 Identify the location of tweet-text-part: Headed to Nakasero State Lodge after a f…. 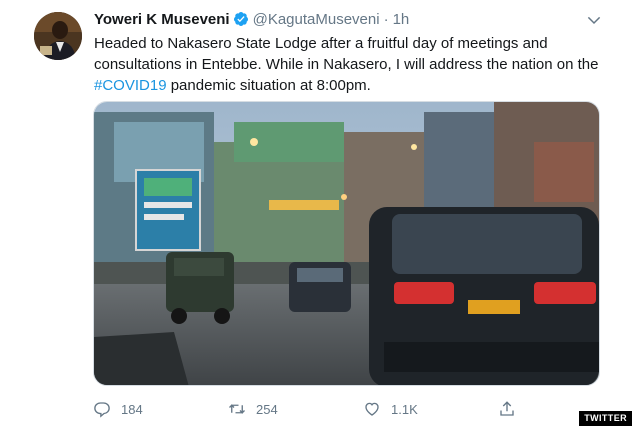
(346, 54).